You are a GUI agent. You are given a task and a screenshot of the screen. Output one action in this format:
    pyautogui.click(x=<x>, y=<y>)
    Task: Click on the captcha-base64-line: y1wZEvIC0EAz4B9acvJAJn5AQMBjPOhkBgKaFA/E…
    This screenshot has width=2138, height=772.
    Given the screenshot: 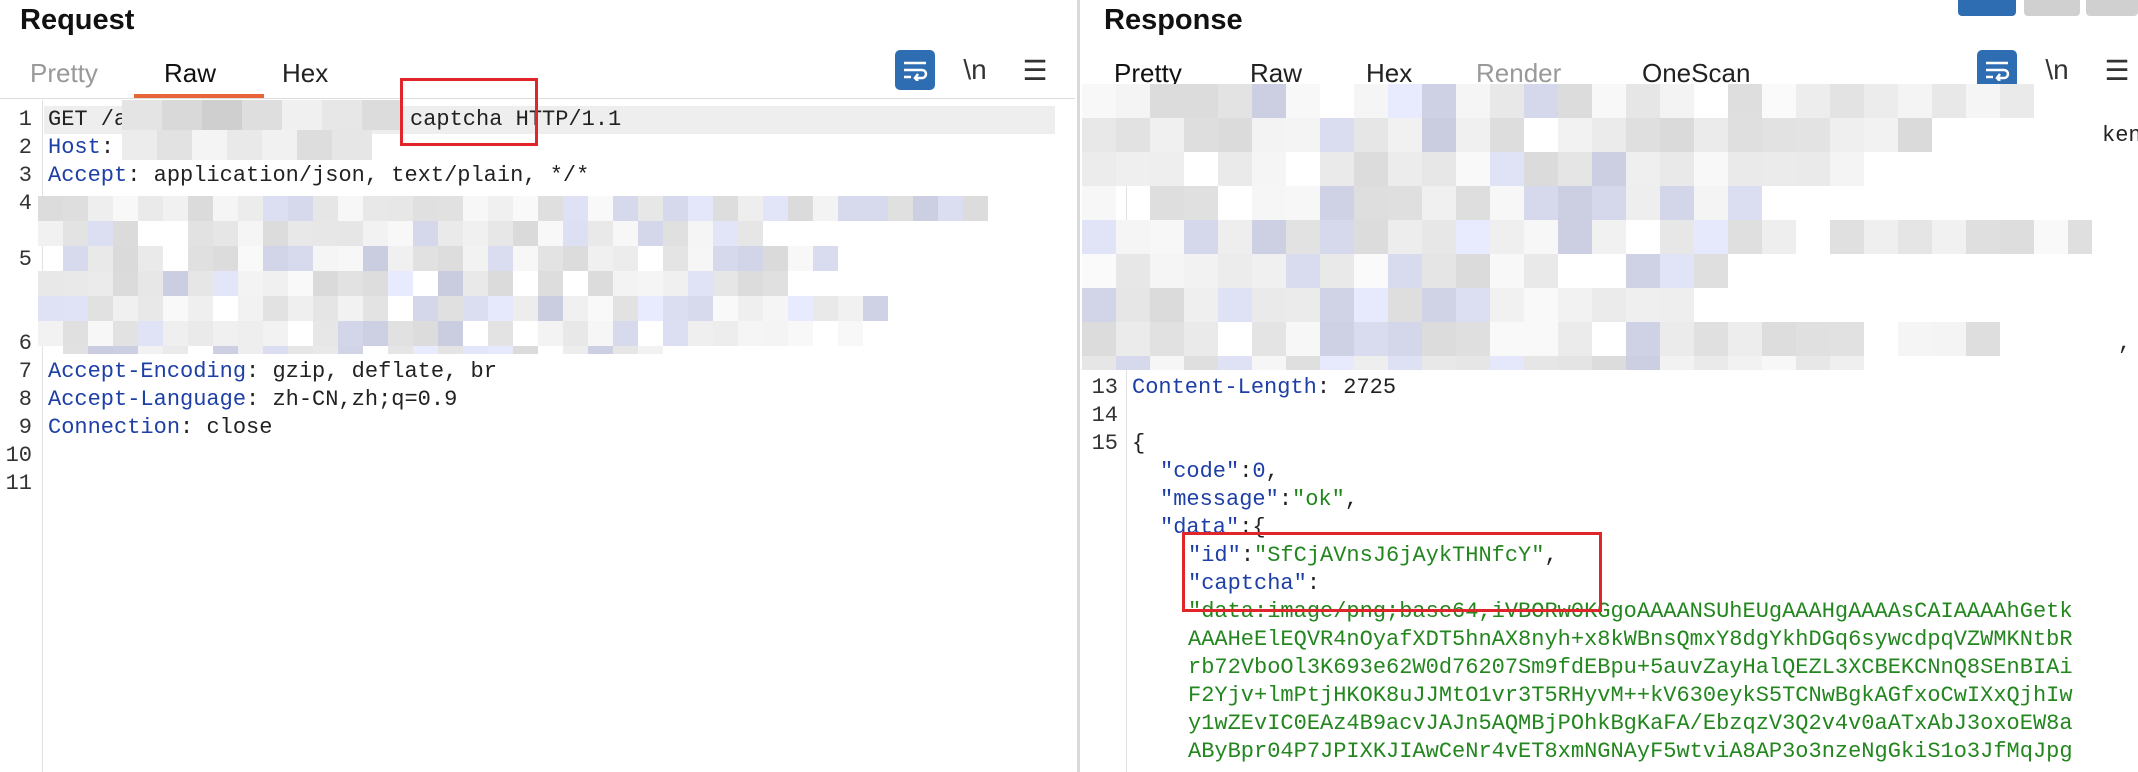 What is the action you would take?
    pyautogui.click(x=1630, y=723)
    